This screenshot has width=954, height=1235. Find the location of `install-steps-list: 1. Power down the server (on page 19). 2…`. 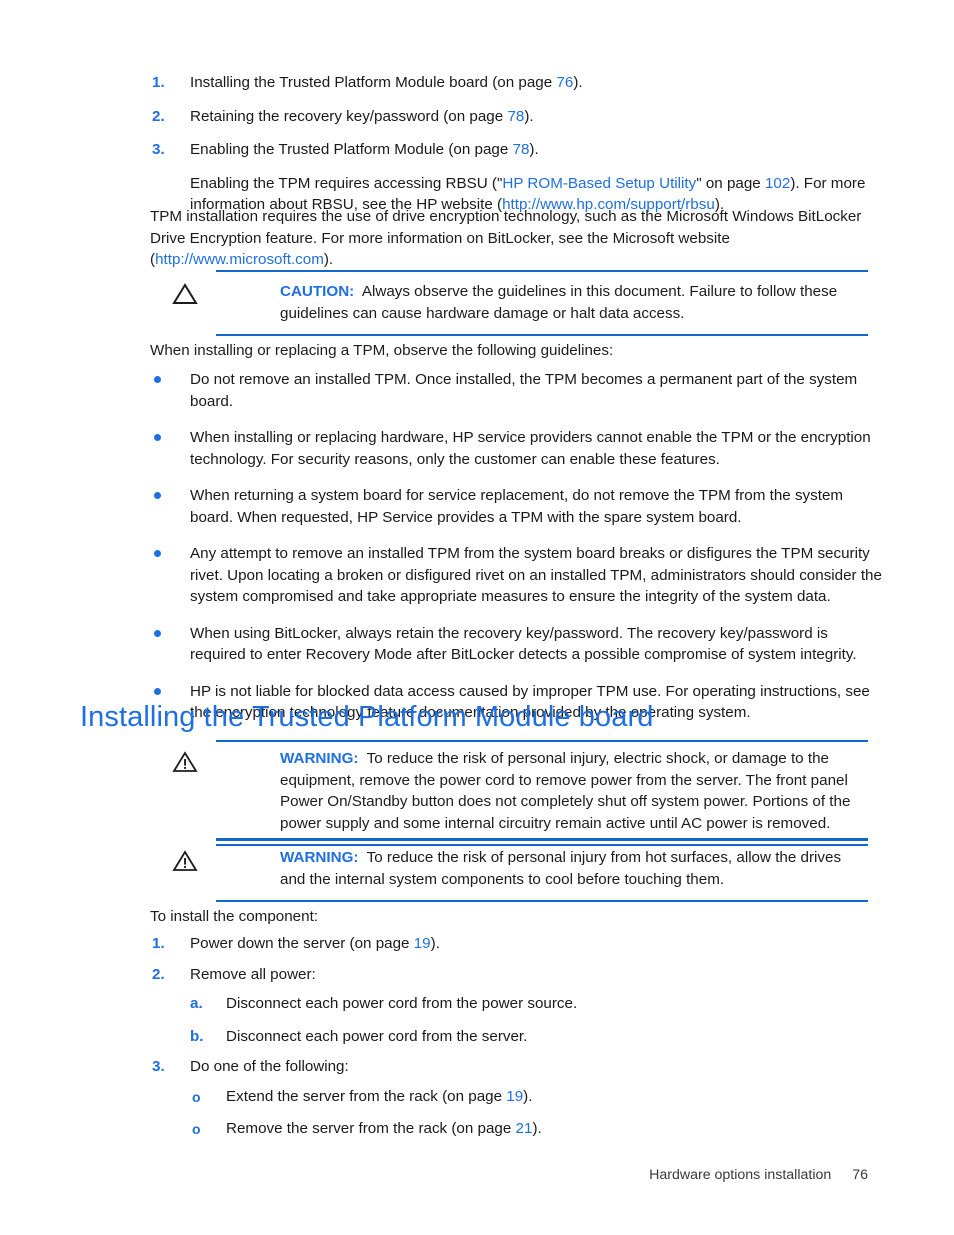

install-steps-list: 1. Power down the server (on page 19). 2… is located at coordinates (512, 1042).